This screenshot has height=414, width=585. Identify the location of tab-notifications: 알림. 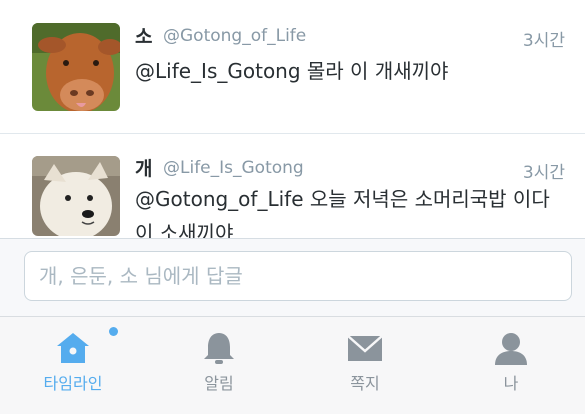
(219, 365).